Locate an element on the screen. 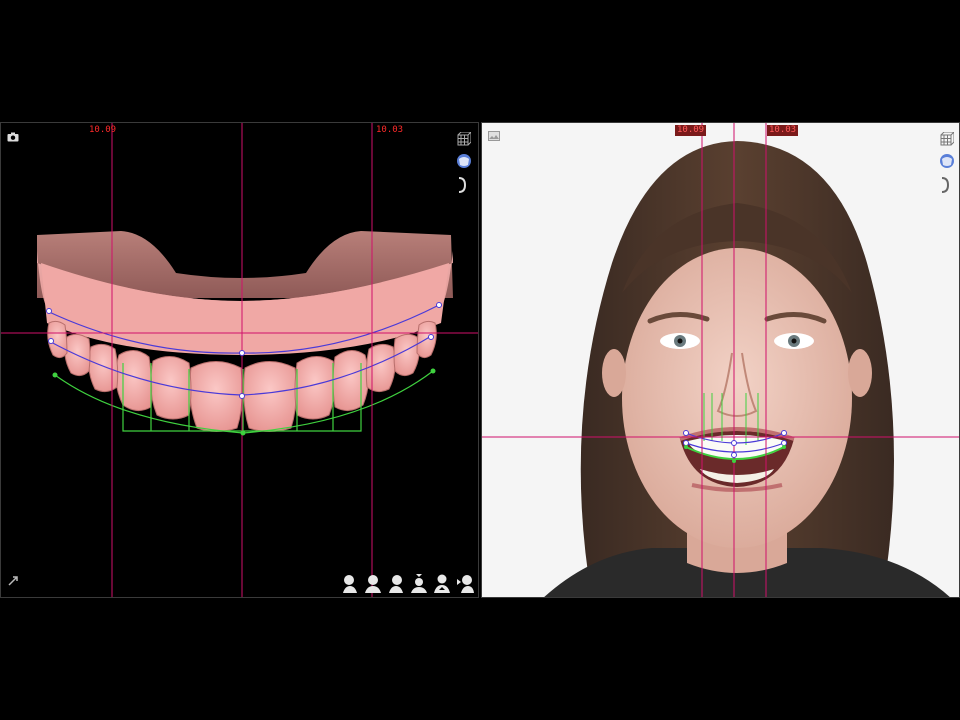 This screenshot has width=960, height=720. tooth-central-right is located at coordinates (270, 396).